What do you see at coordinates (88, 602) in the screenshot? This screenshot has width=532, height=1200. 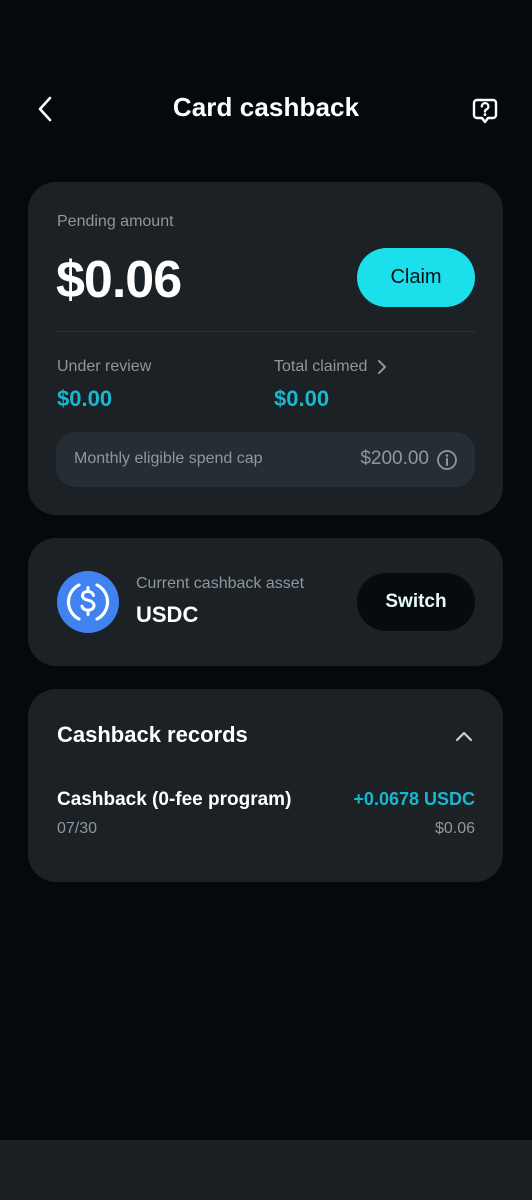 I see `usdc-coin-icon` at bounding box center [88, 602].